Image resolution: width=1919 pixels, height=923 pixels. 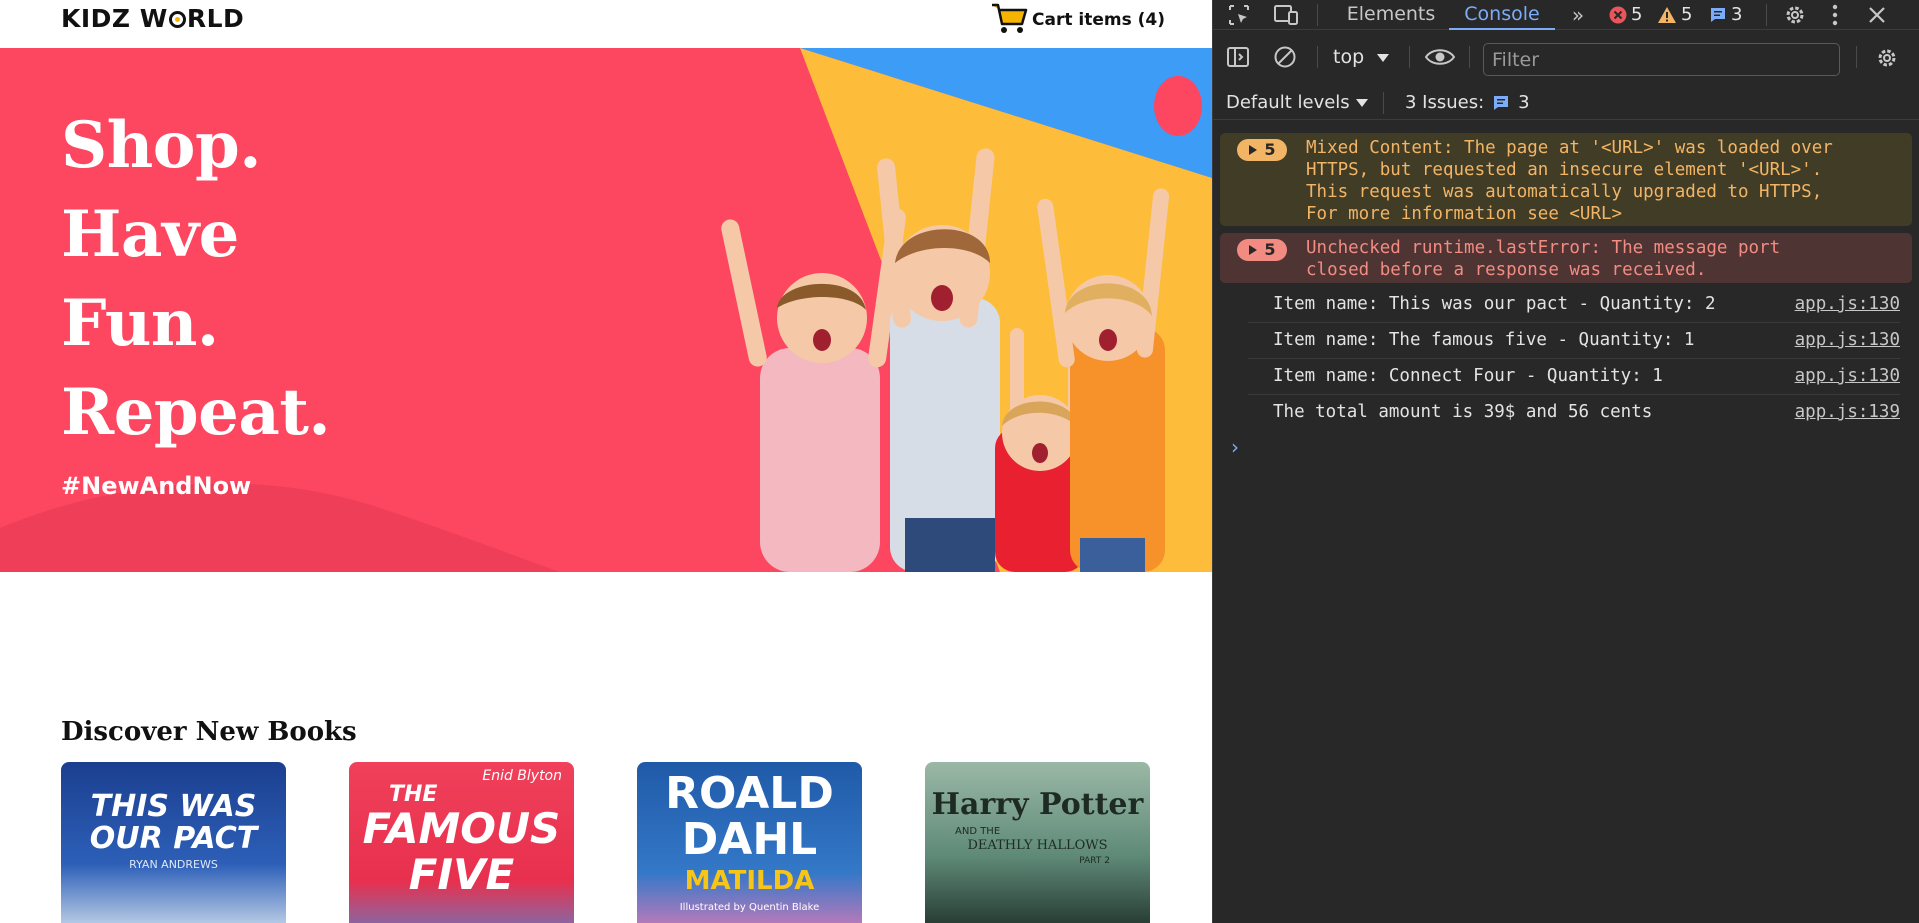 What do you see at coordinates (173, 838) in the screenshot?
I see `book-title: OUR PACT` at bounding box center [173, 838].